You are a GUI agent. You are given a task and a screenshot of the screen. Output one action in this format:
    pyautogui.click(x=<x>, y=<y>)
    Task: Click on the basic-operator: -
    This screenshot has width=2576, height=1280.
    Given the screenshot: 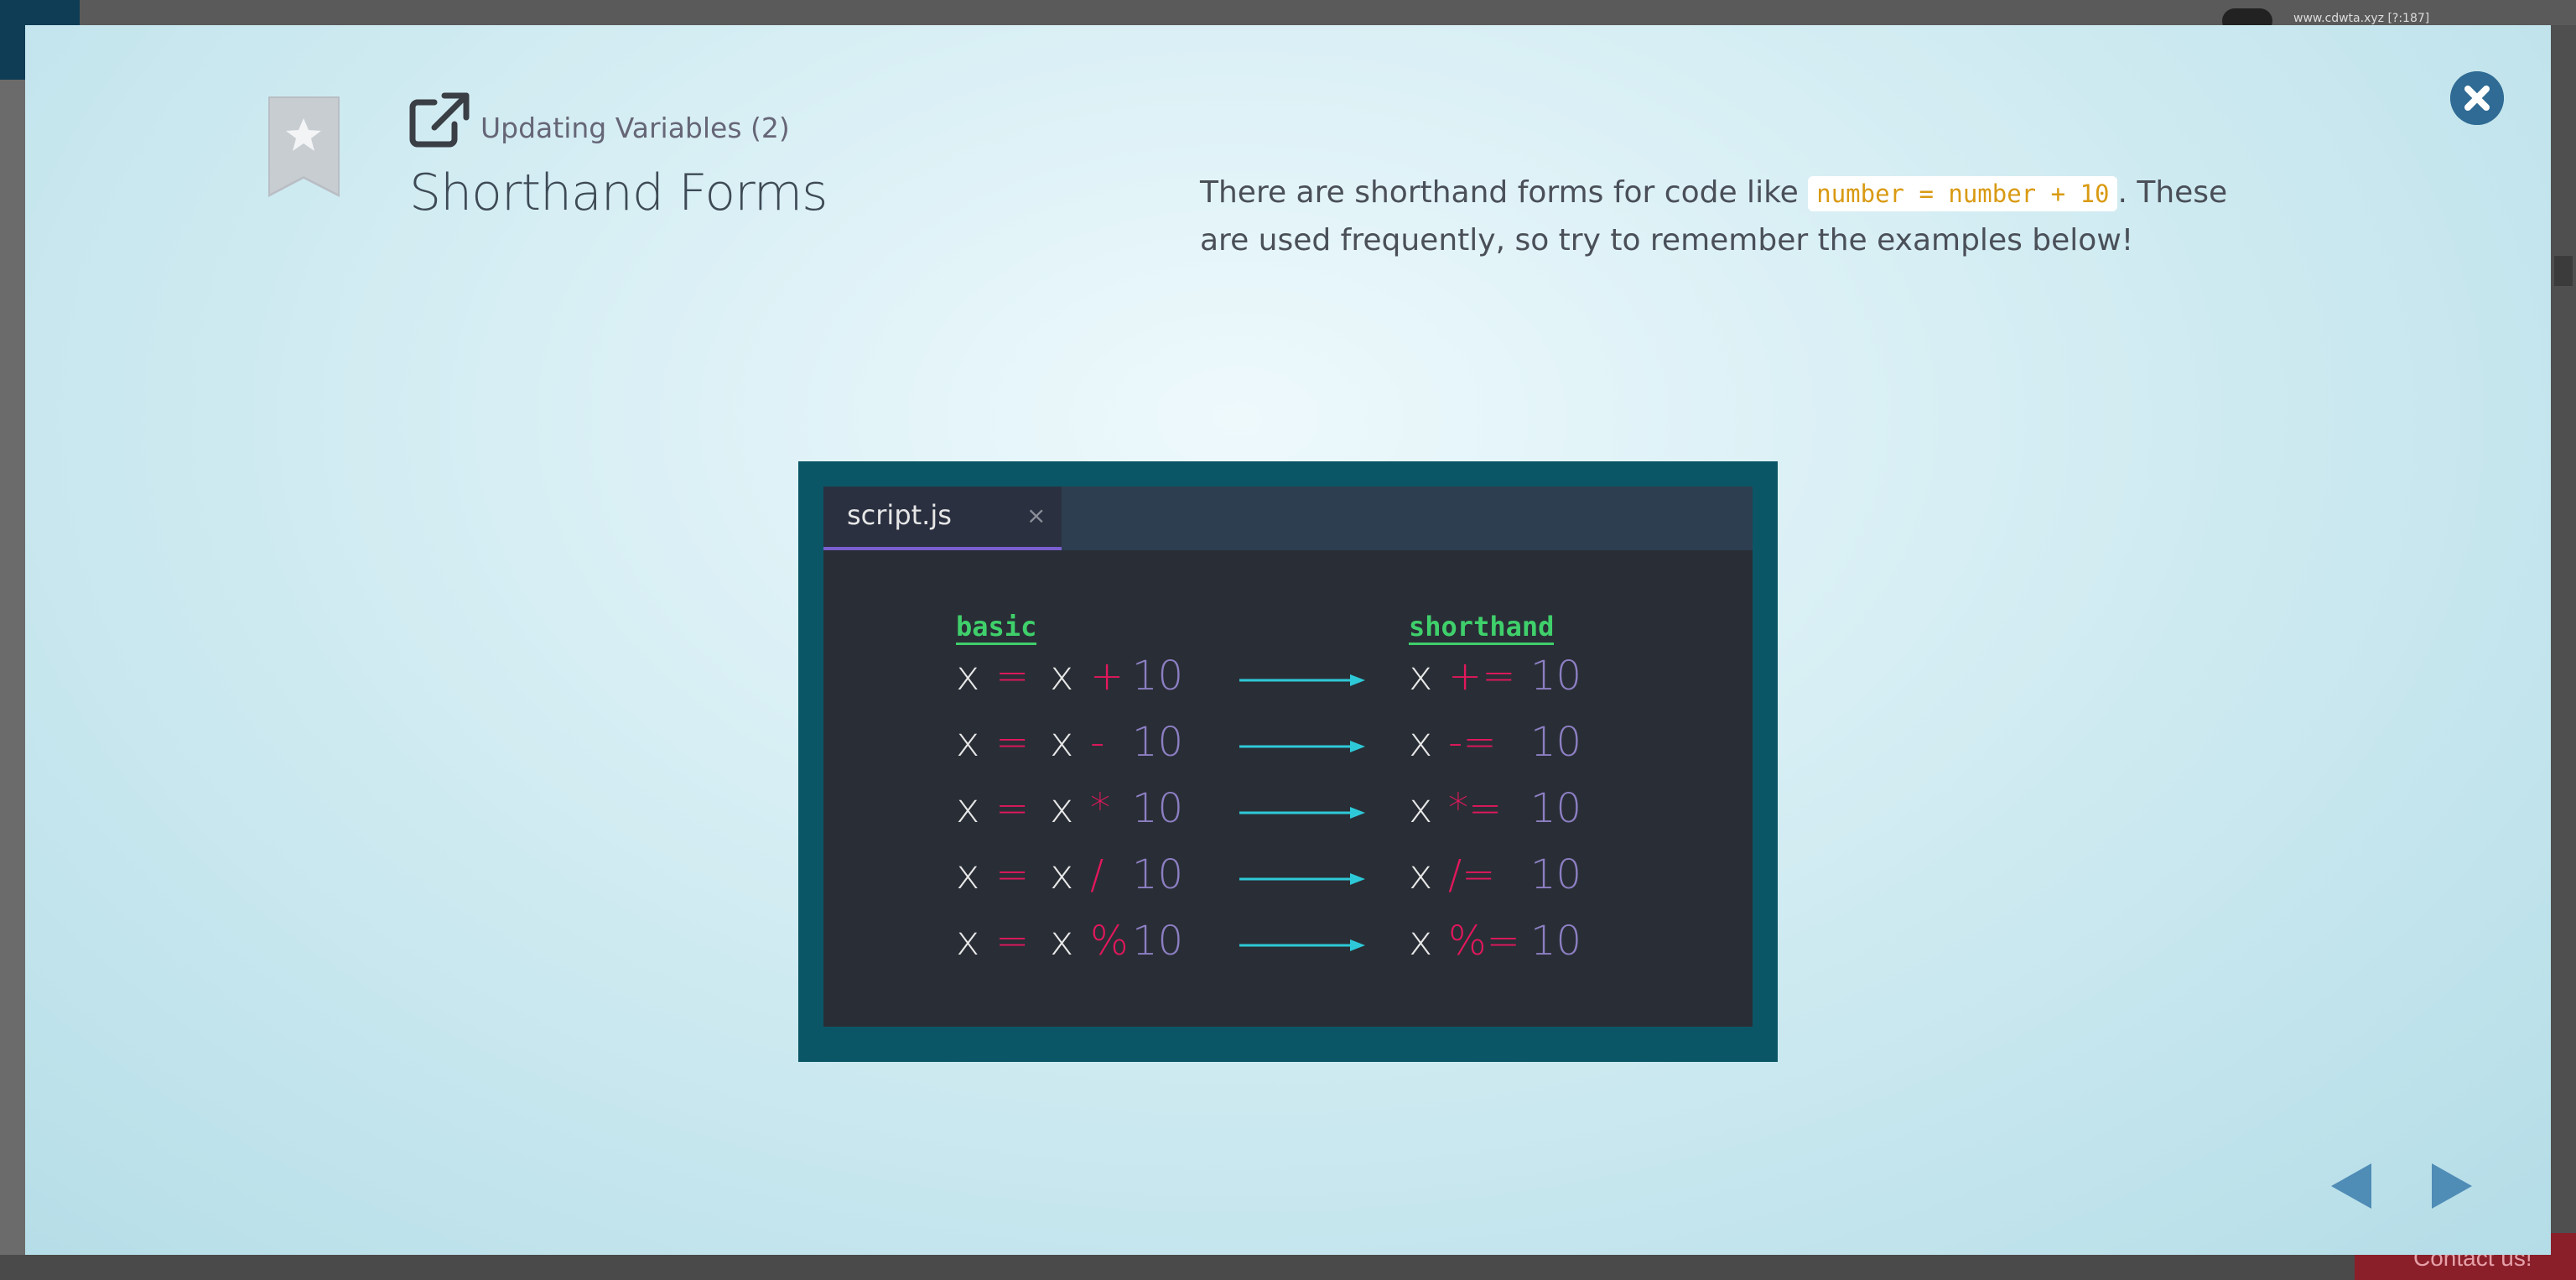 What is the action you would take?
    pyautogui.click(x=1097, y=742)
    